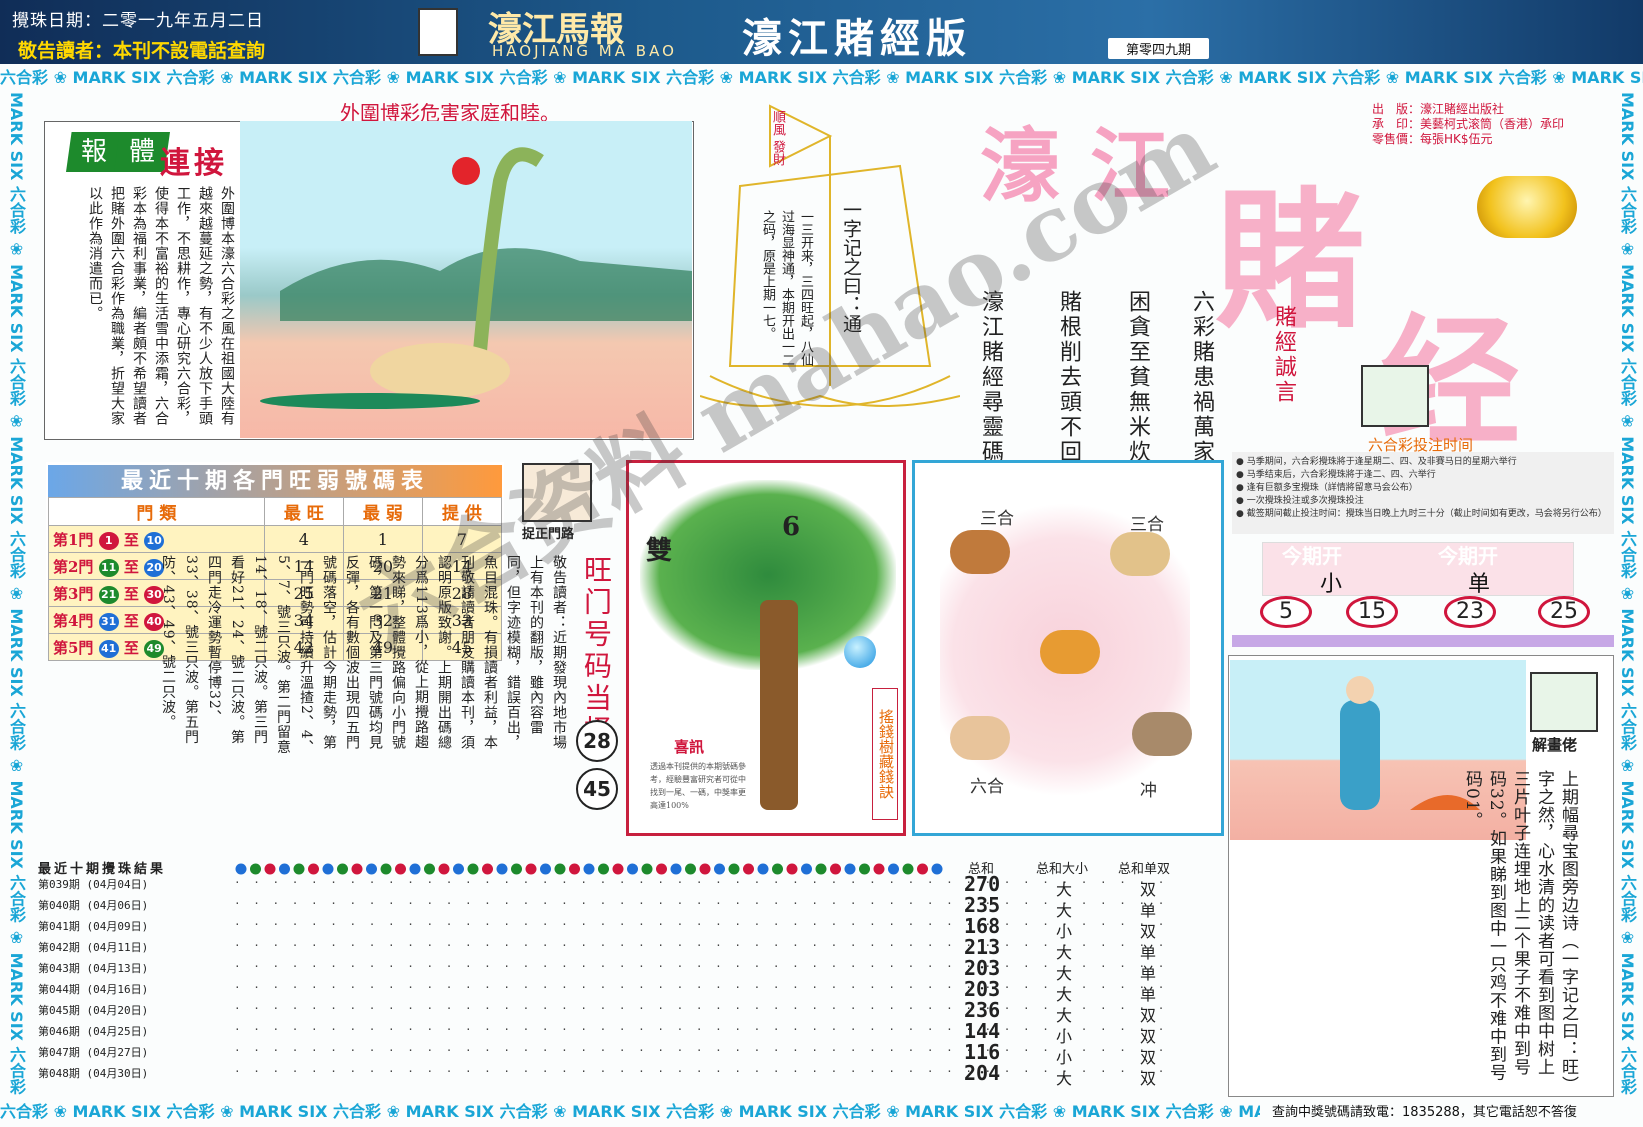  I want to click on horse-icon, so click(980, 552).